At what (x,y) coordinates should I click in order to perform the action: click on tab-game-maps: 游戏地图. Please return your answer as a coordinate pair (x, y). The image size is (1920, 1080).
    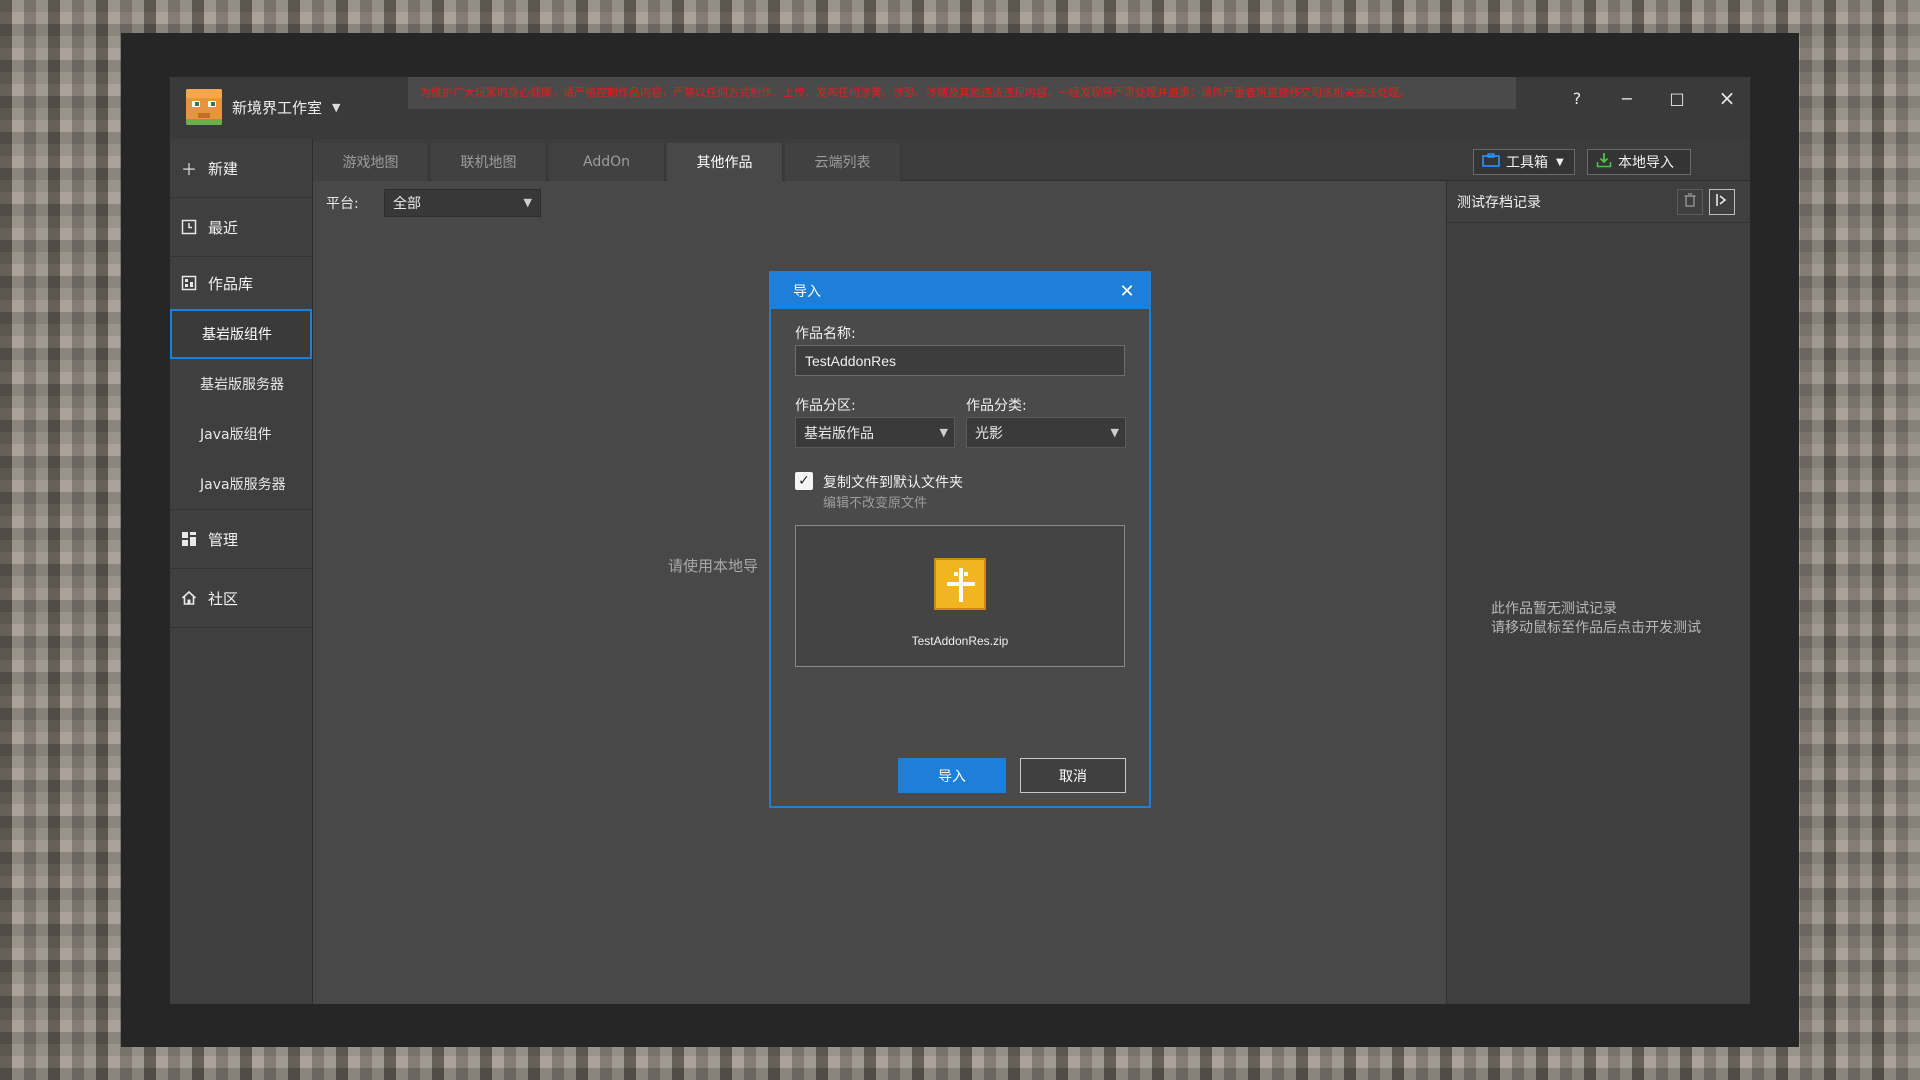
    Looking at the image, I should click on (371, 162).